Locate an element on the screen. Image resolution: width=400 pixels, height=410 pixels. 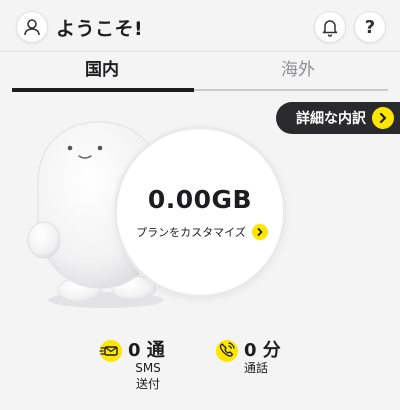
help-icon: ? is located at coordinates (370, 27).